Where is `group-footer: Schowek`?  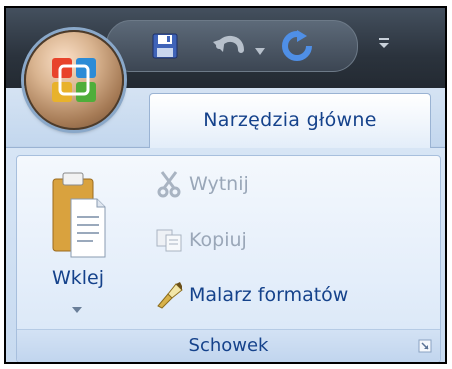
group-footer: Schowek is located at coordinates (228, 345).